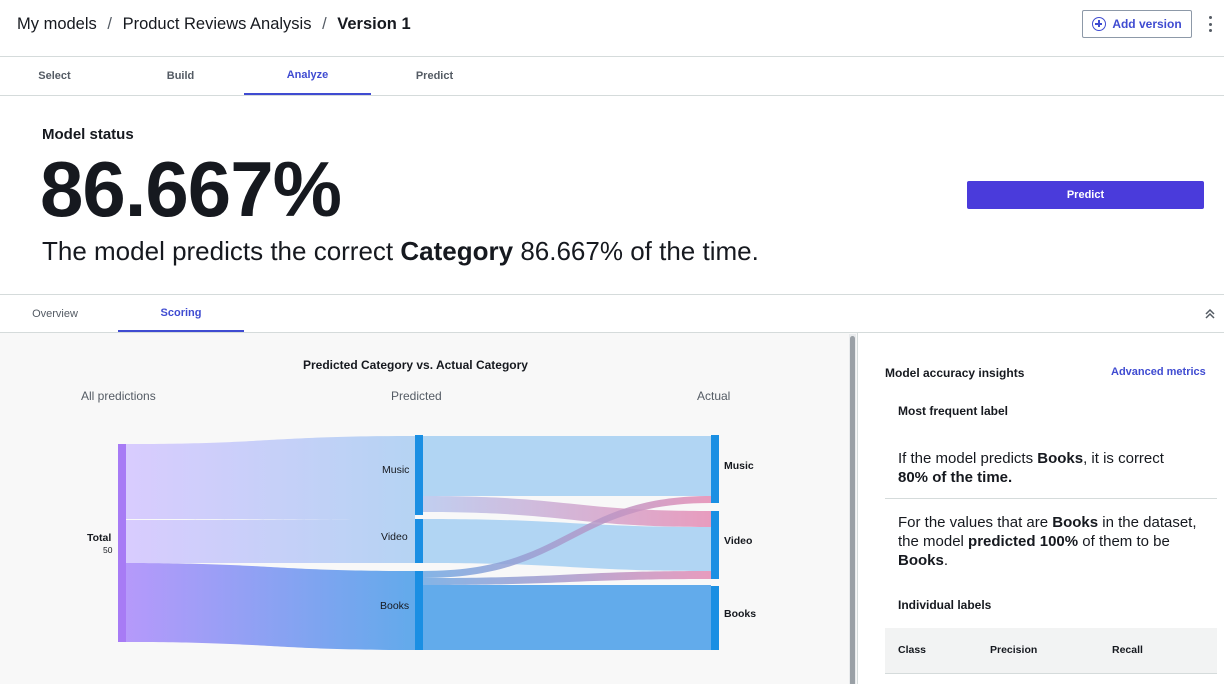  What do you see at coordinates (218, 251) in the screenshot?
I see `statement-prefix: The model predicts the correct` at bounding box center [218, 251].